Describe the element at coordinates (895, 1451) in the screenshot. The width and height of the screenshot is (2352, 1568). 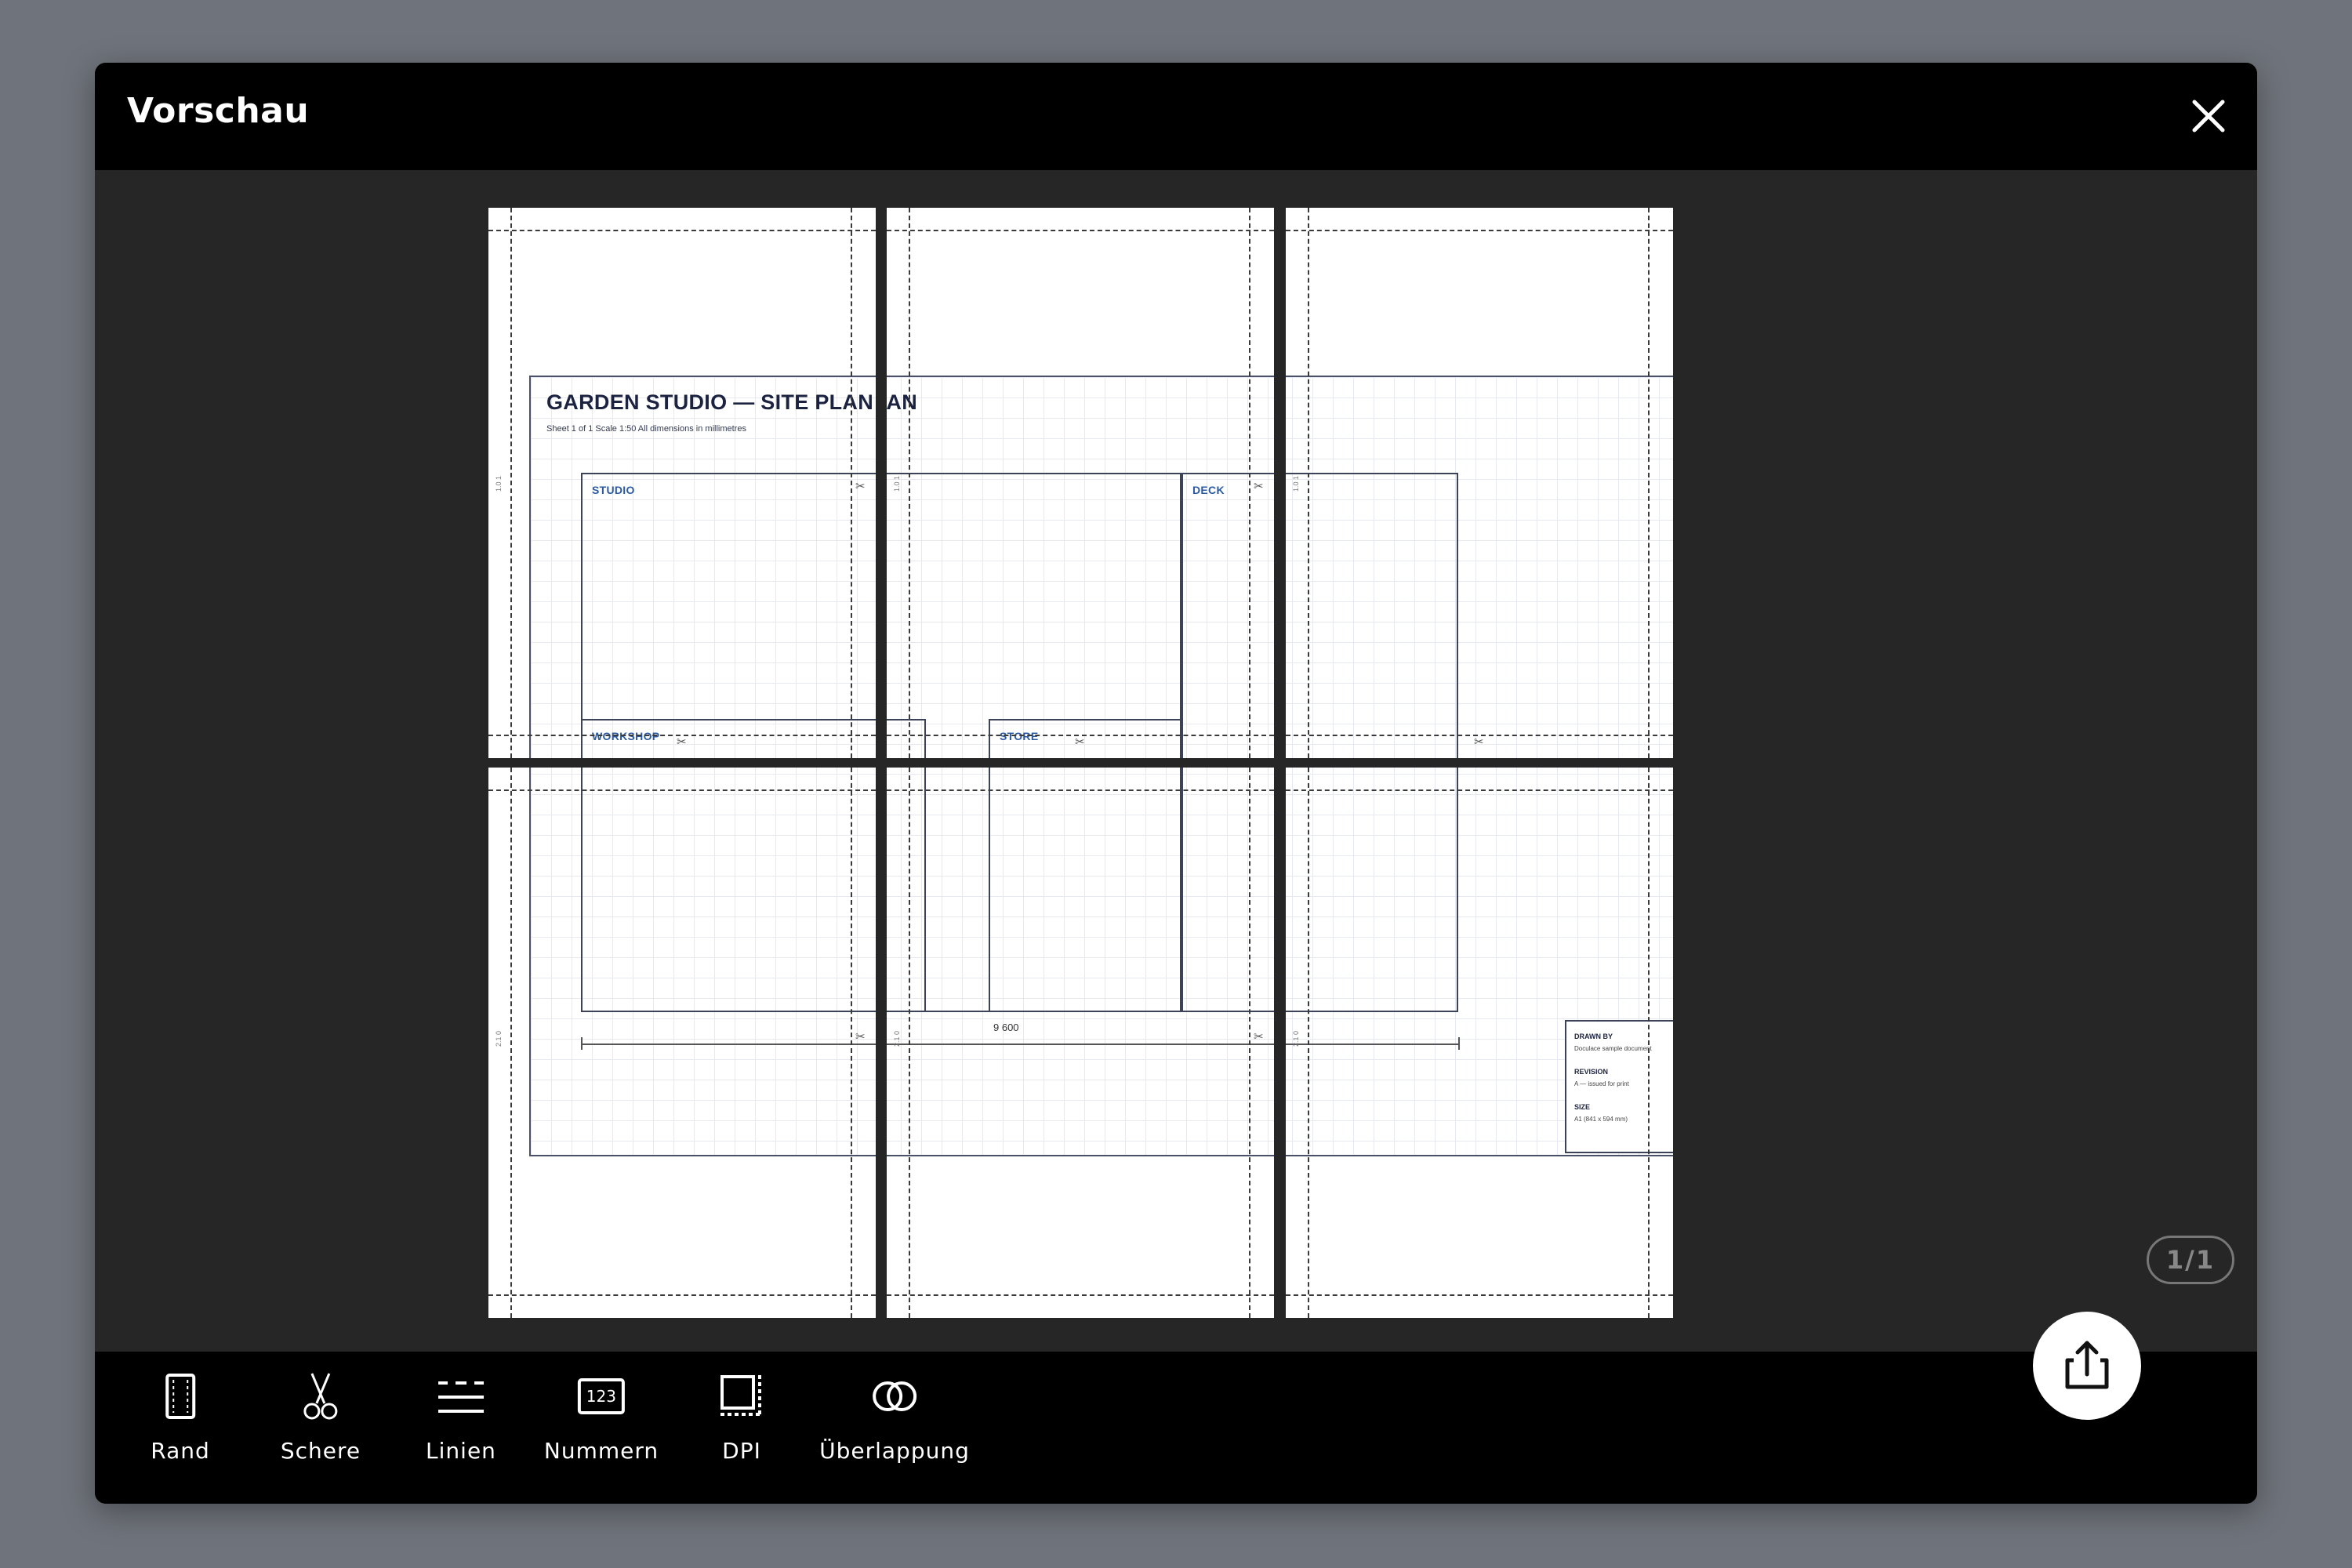
I see `tool-label: Überlappung` at that location.